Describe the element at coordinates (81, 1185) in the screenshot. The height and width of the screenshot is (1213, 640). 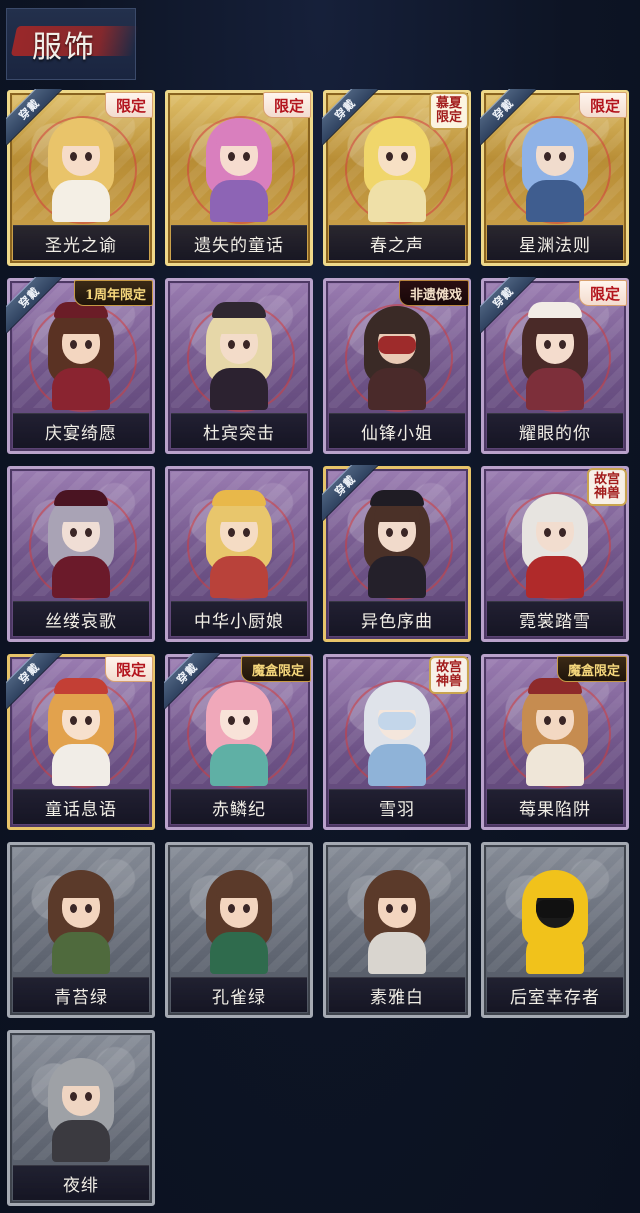
I see `costume-name: 夜绯` at that location.